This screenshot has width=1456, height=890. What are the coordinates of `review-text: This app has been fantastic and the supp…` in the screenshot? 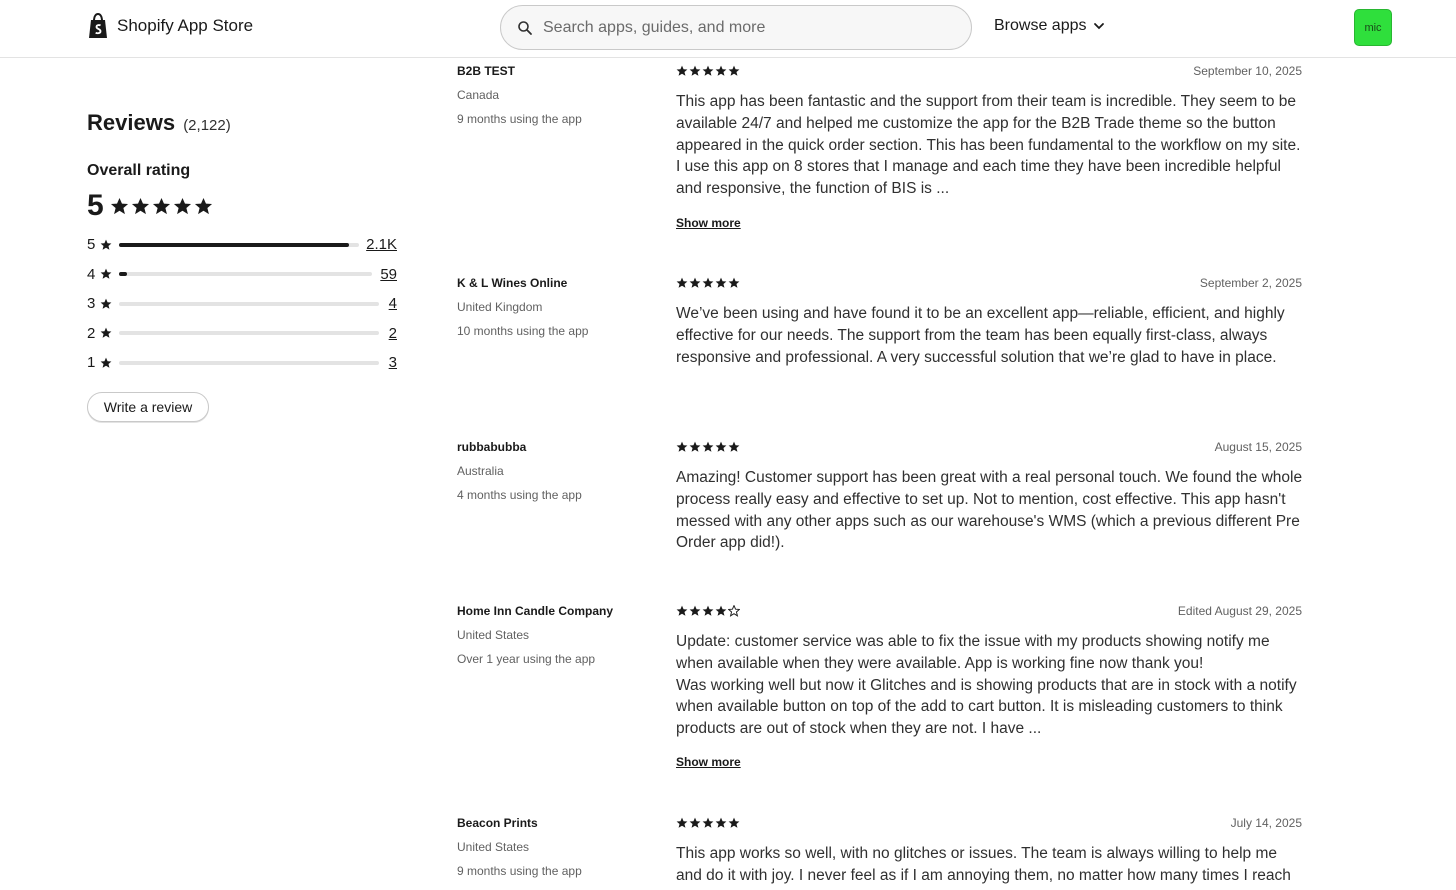 It's located at (988, 145).